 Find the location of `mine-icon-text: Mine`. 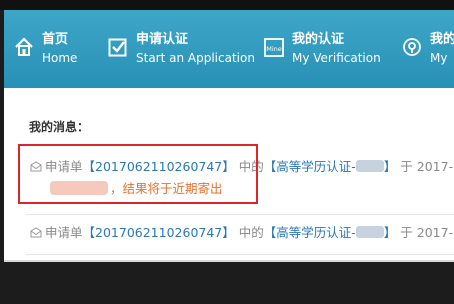

mine-icon-text: Mine is located at coordinates (274, 49).